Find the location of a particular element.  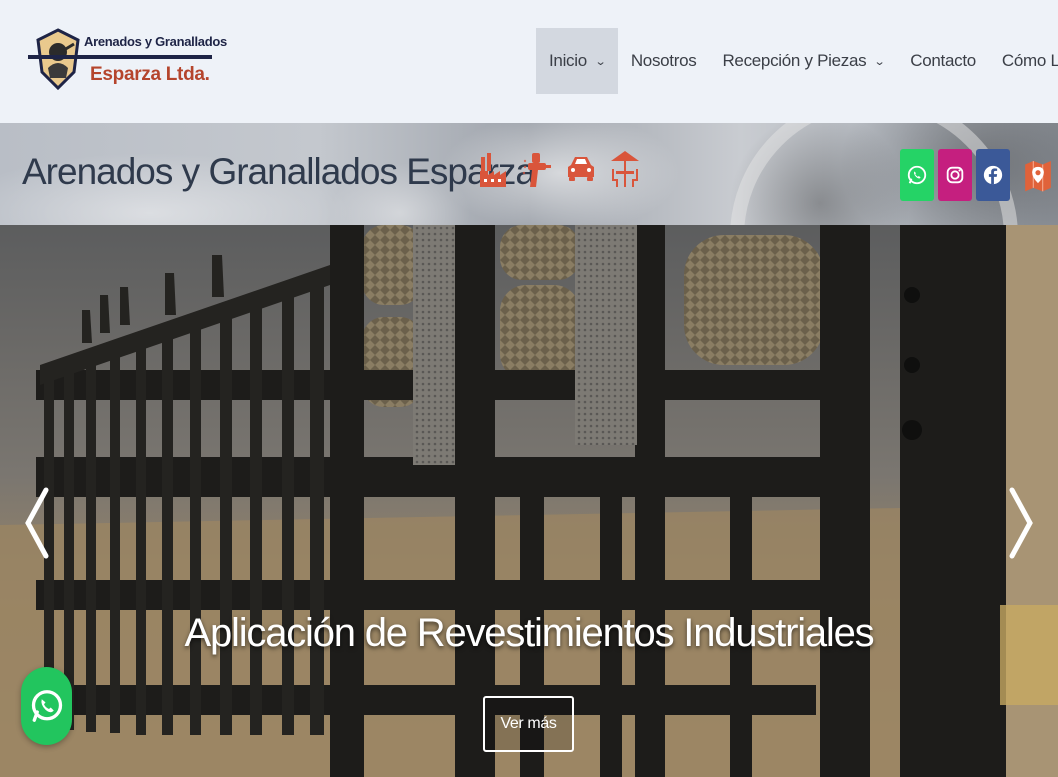

whatsapp-button is located at coordinates (917, 175).